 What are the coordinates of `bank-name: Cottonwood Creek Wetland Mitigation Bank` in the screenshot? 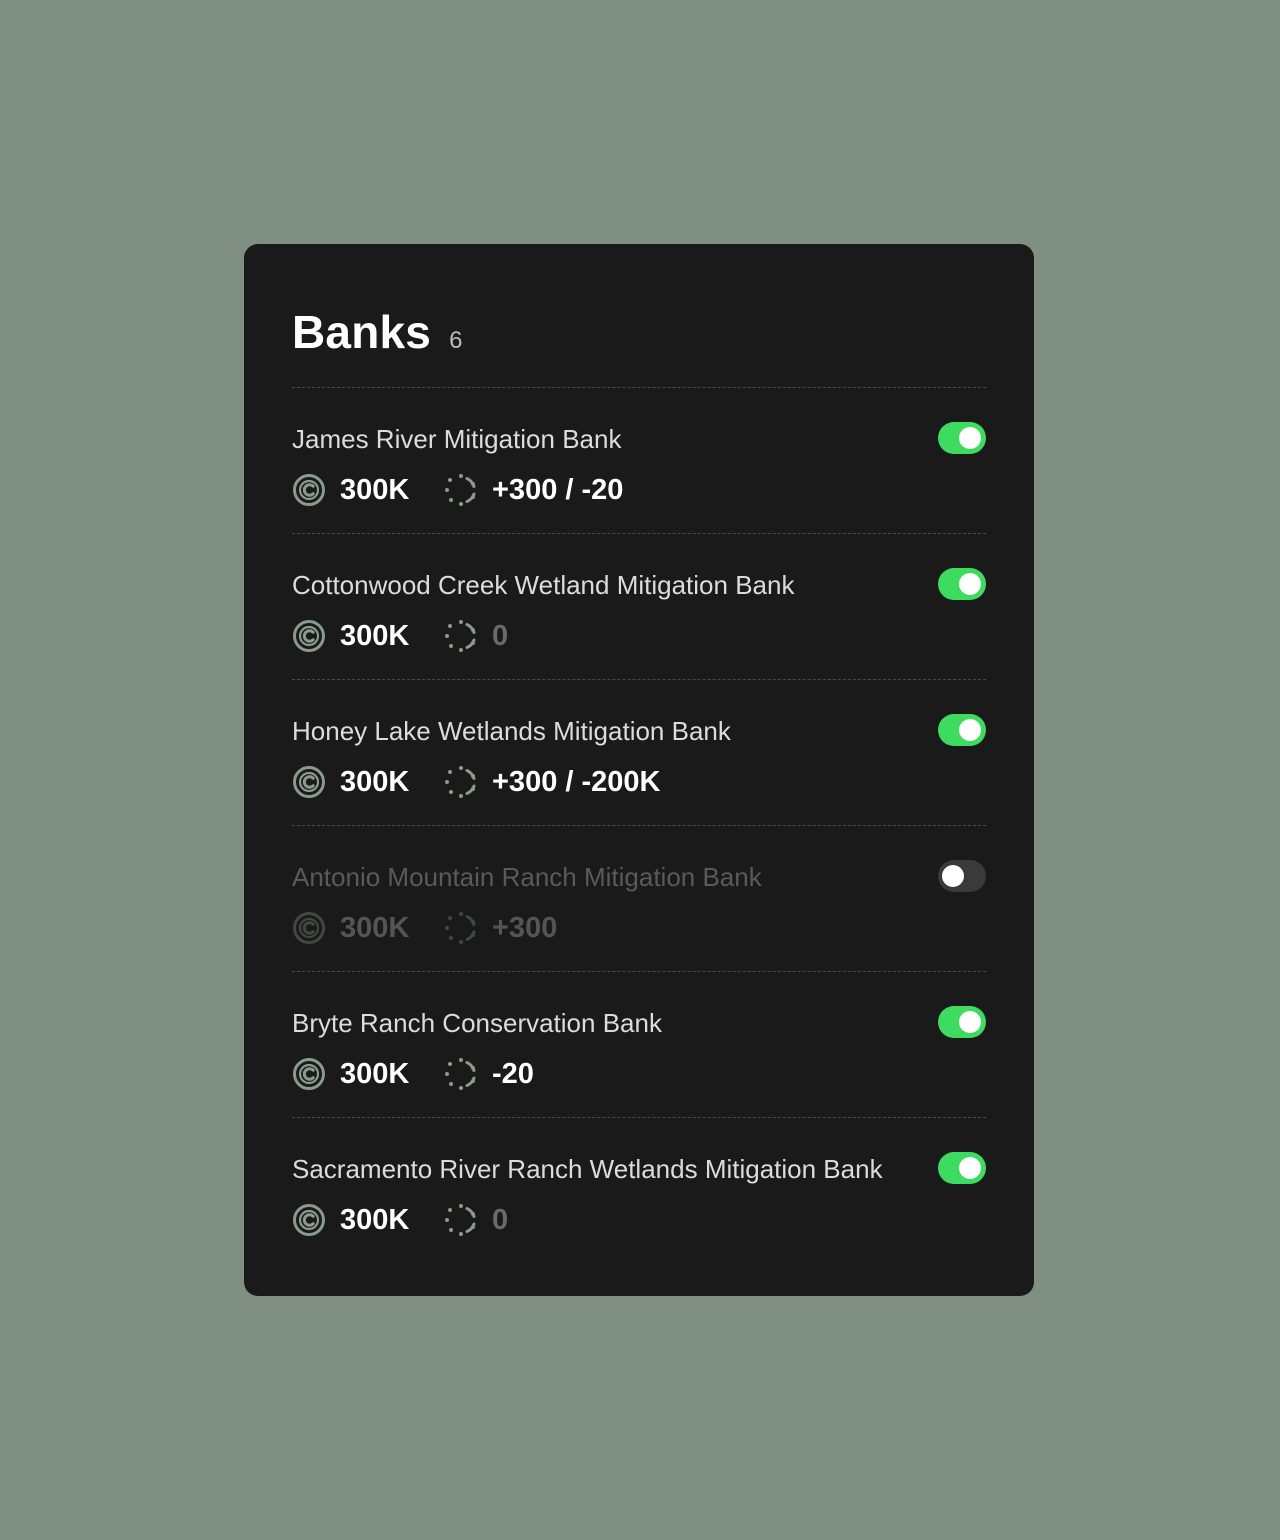 It's located at (543, 585).